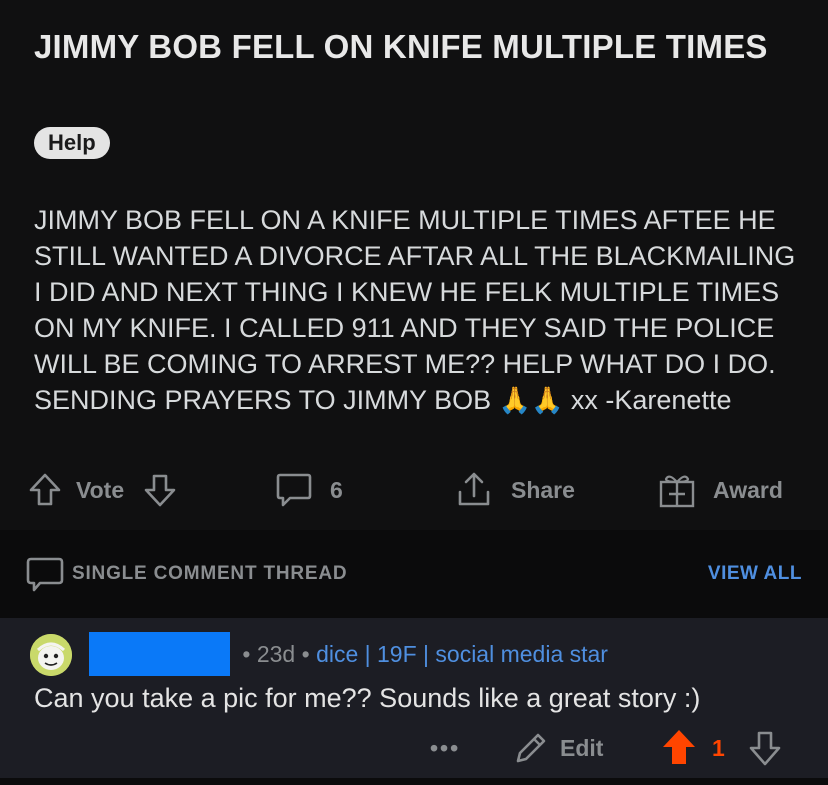  What do you see at coordinates (159, 654) in the screenshot?
I see `redacted-username` at bounding box center [159, 654].